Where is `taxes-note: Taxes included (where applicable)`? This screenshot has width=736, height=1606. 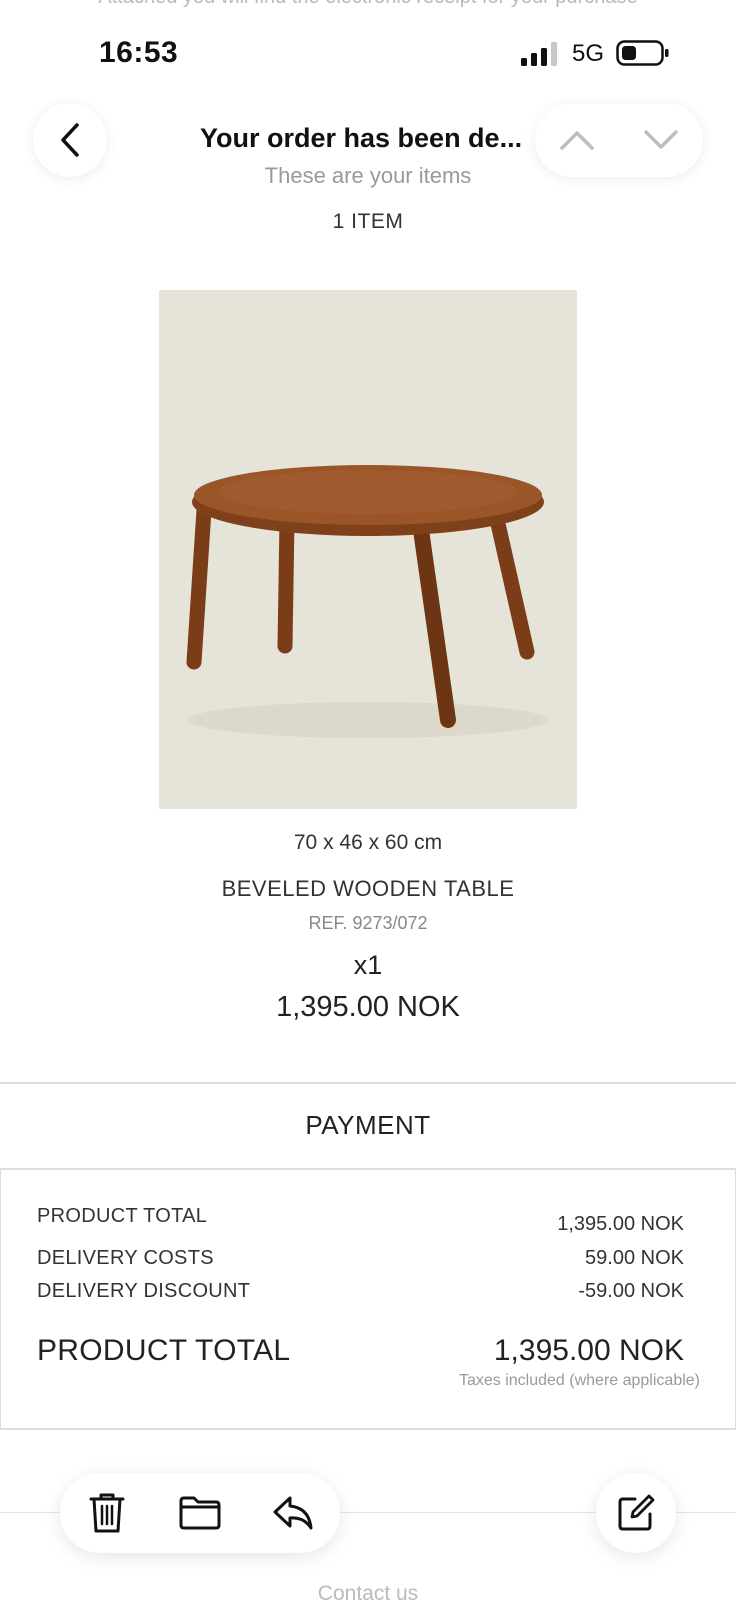 taxes-note: Taxes included (where applicable) is located at coordinates (579, 1380).